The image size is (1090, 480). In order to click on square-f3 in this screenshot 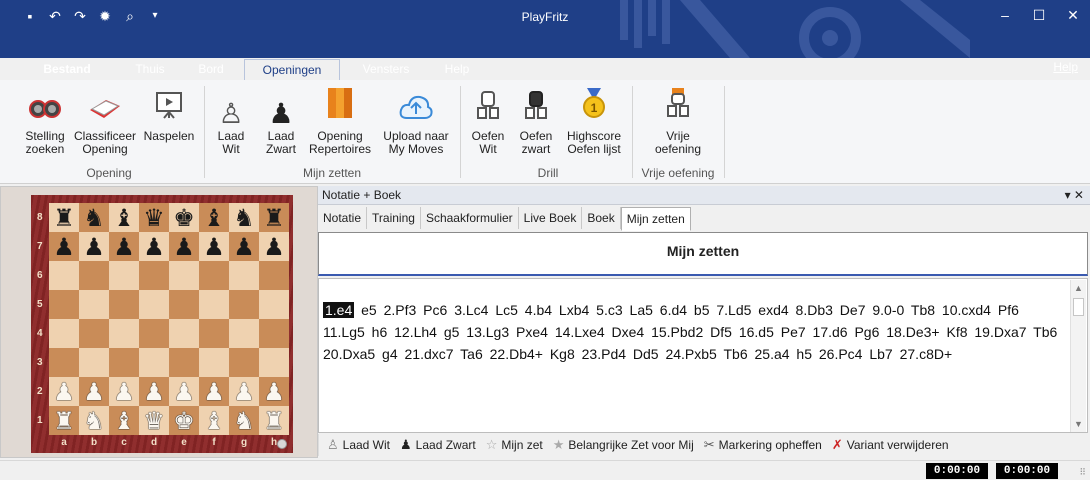, I will do `click(214, 362)`.